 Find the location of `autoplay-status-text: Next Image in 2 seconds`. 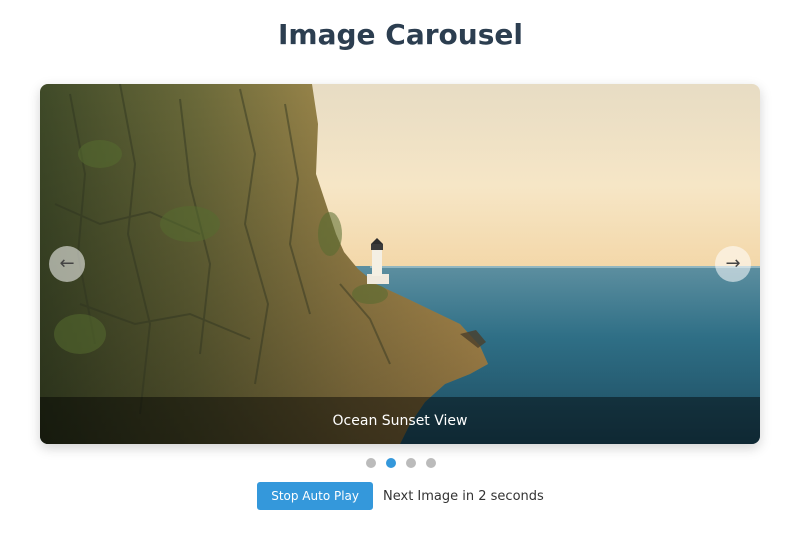

autoplay-status-text: Next Image in 2 seconds is located at coordinates (463, 496).